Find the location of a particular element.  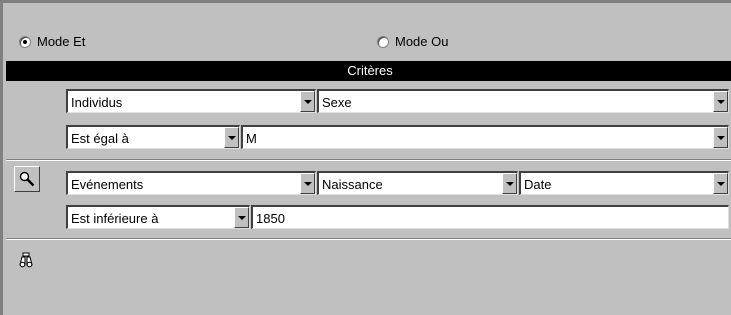

entity-select: Evénements is located at coordinates (191, 183).